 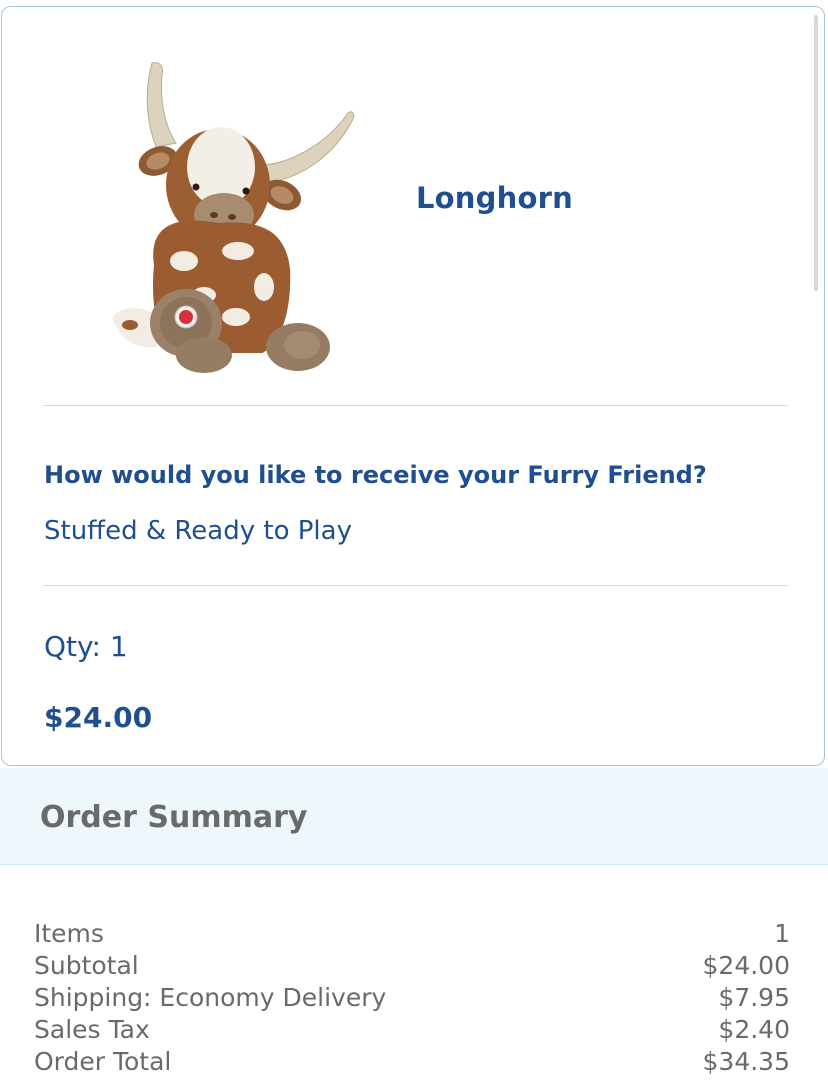 What do you see at coordinates (103, 1061) in the screenshot?
I see `summary-label: Order Total` at bounding box center [103, 1061].